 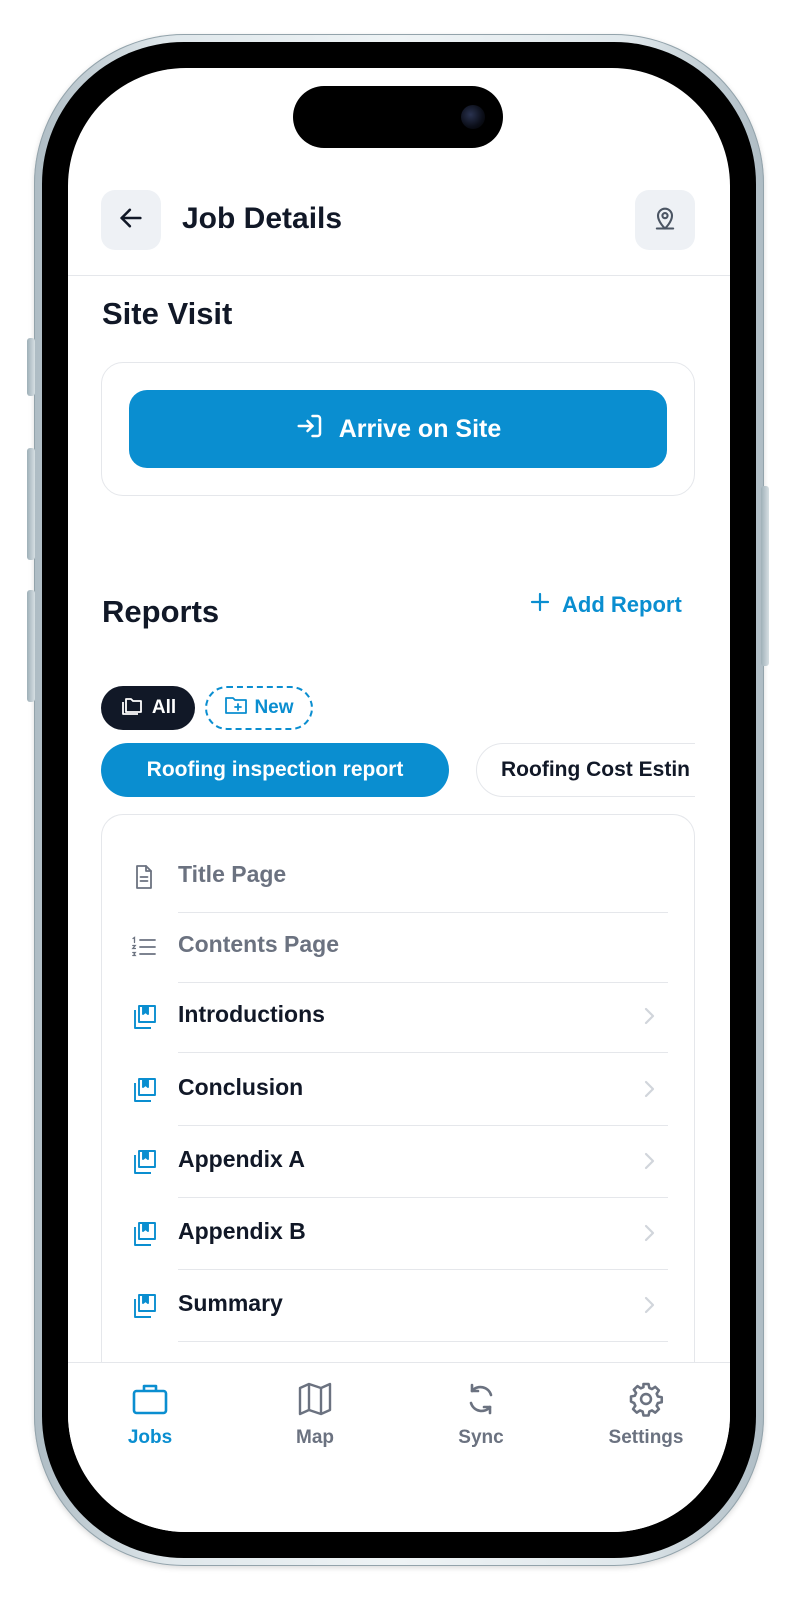 What do you see at coordinates (399, 232) in the screenshot?
I see `app-header: Job Details` at bounding box center [399, 232].